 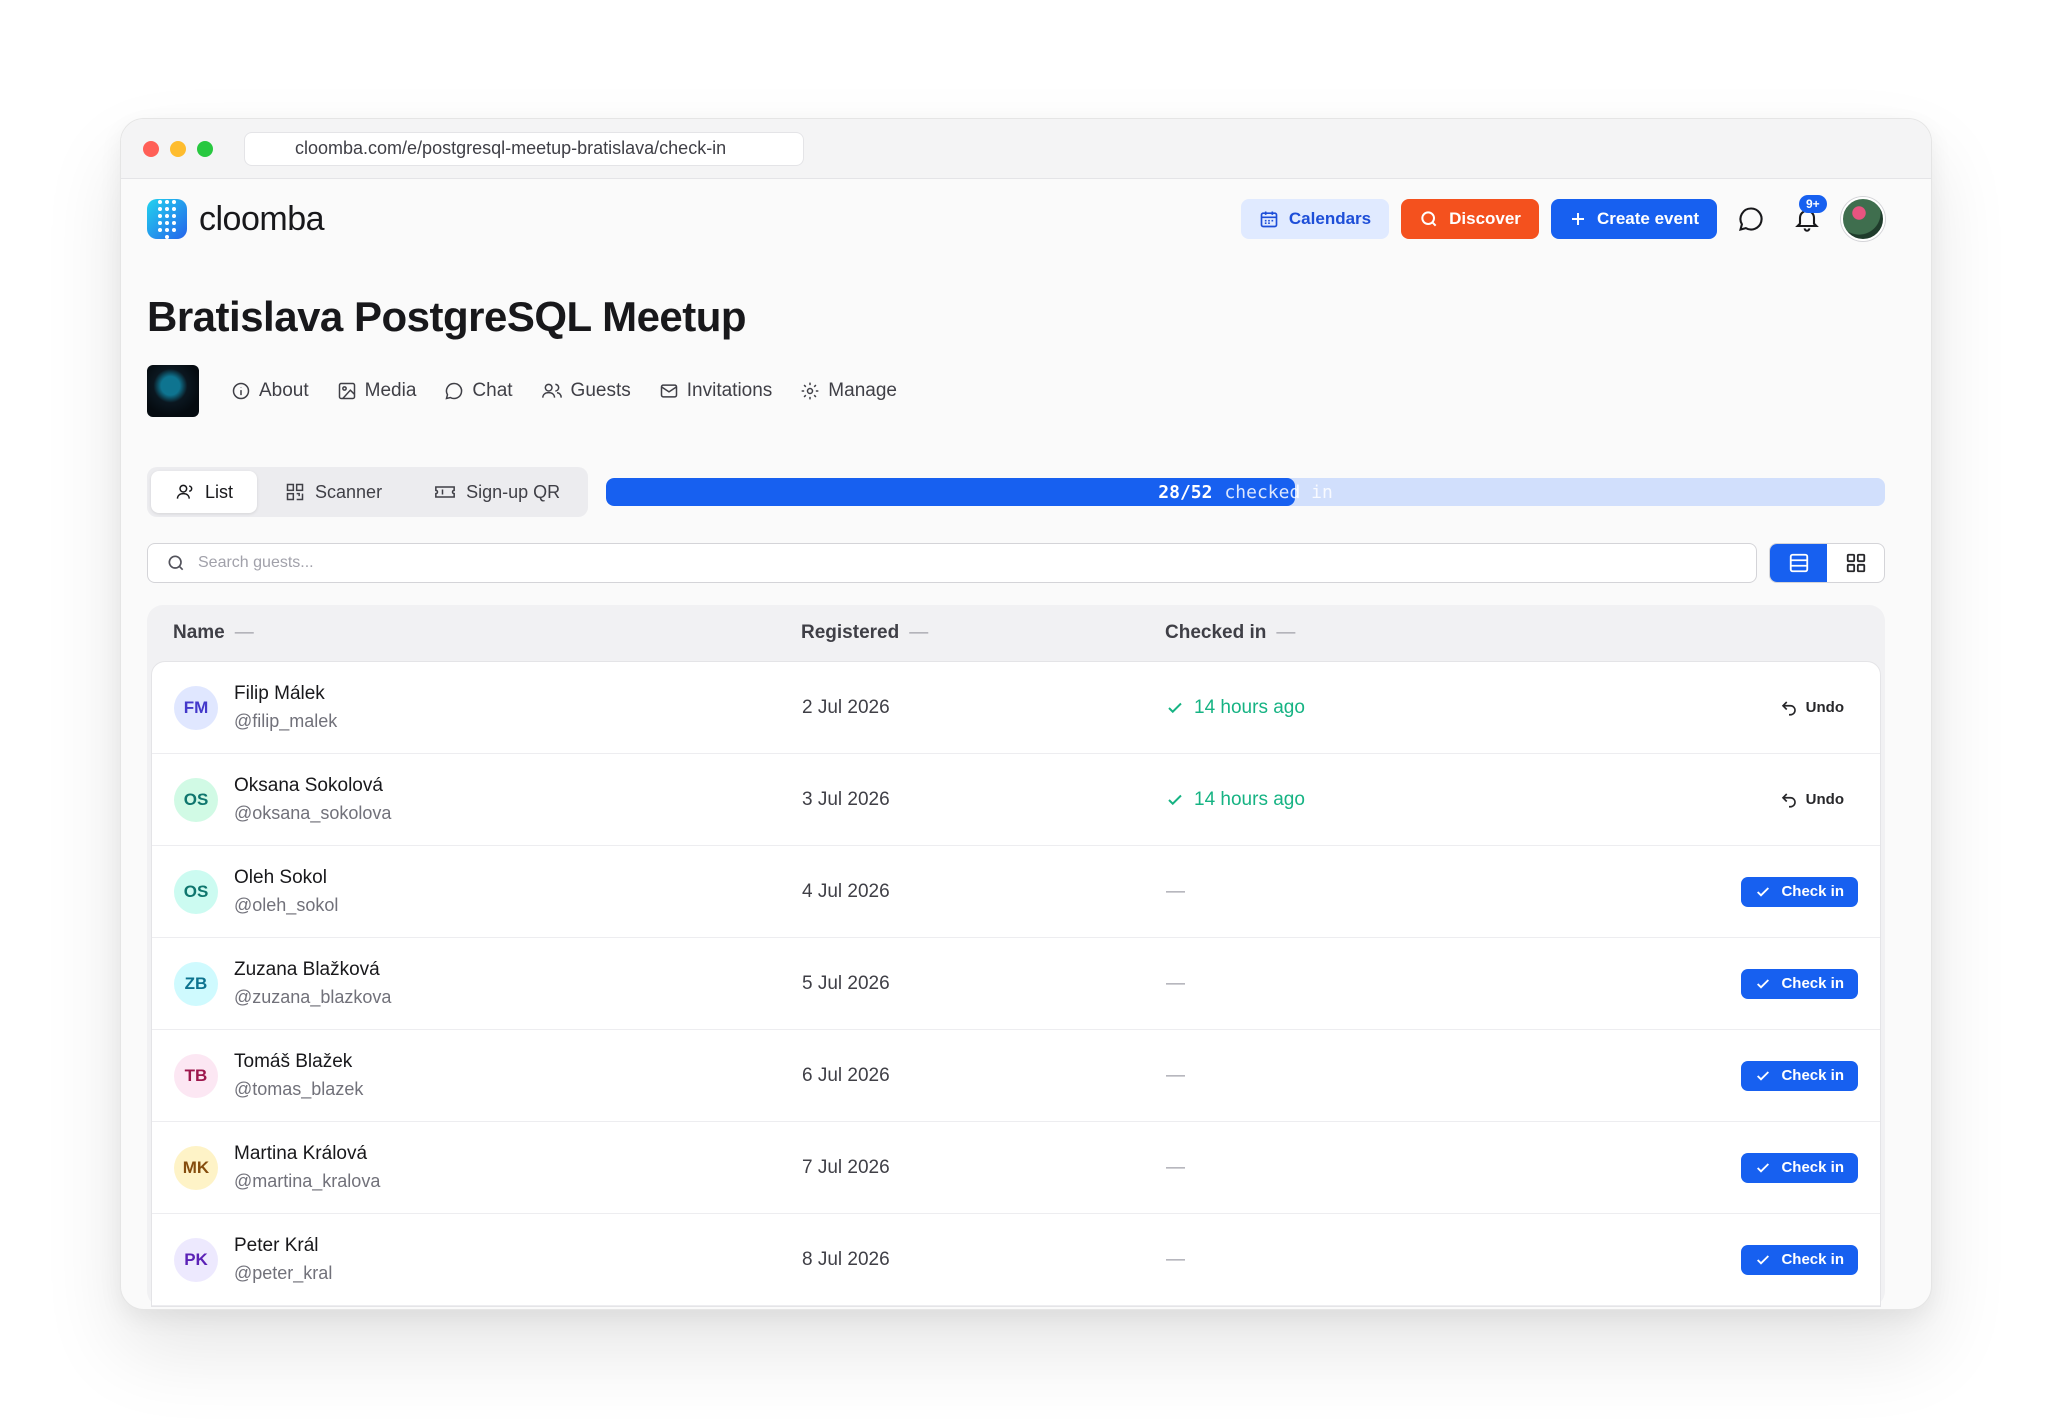 I want to click on undo-label: Undo, so click(x=1824, y=799).